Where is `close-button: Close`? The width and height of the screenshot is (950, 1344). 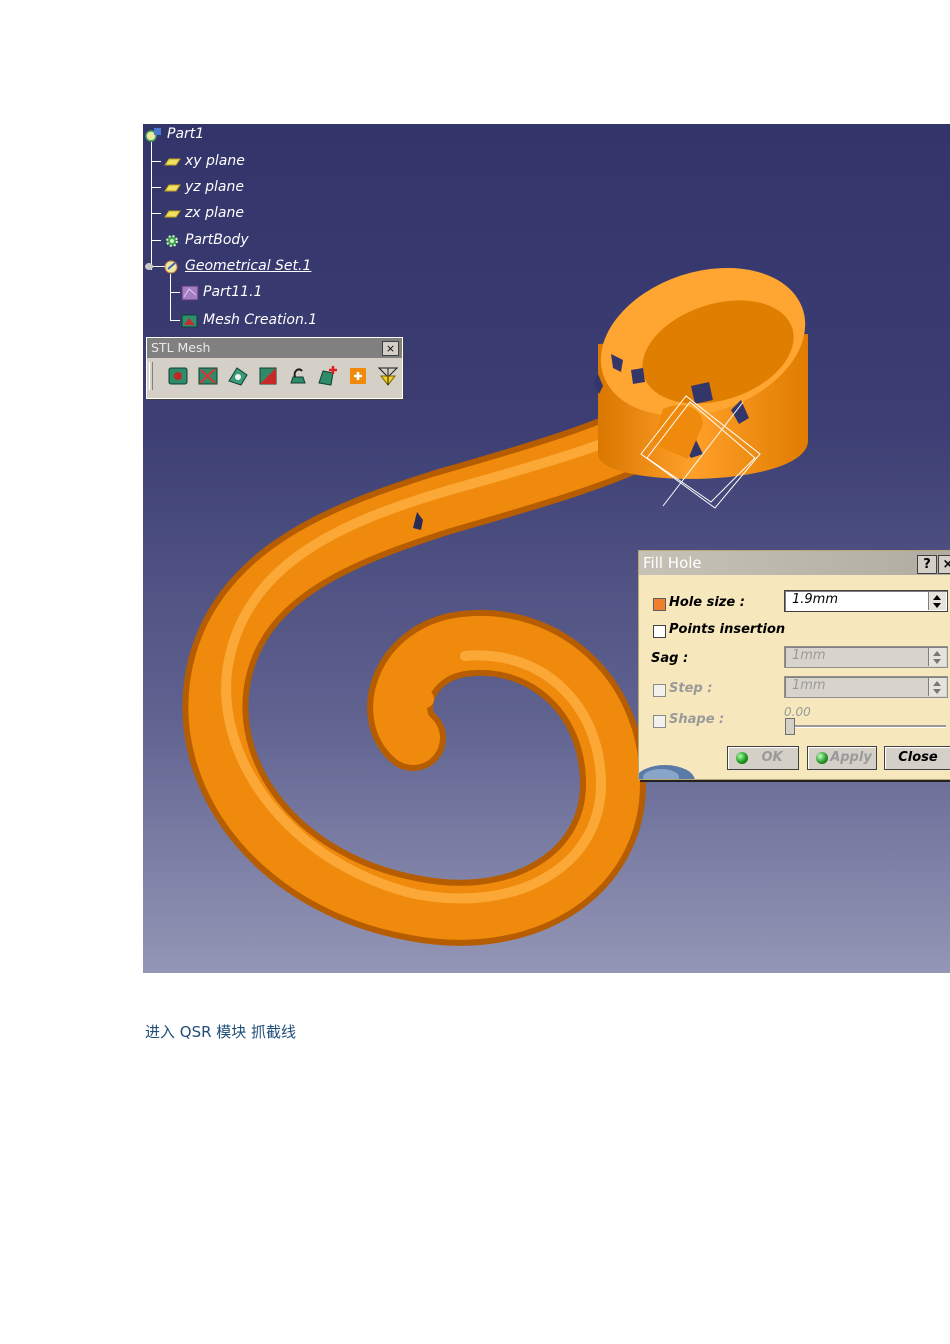 close-button: Close is located at coordinates (917, 758).